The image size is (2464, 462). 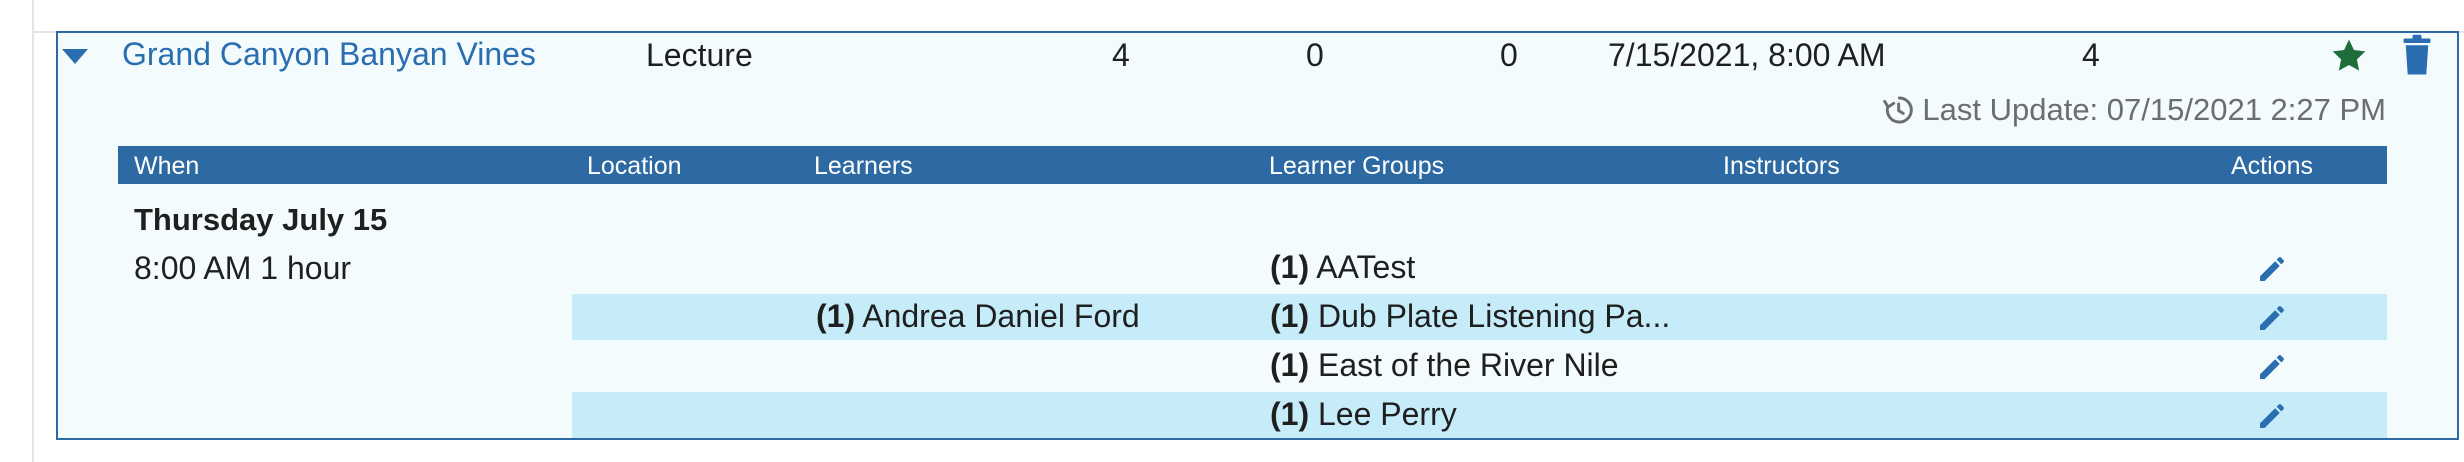 I want to click on learner-group-cell: (1) Lee Perry, so click(x=1363, y=414).